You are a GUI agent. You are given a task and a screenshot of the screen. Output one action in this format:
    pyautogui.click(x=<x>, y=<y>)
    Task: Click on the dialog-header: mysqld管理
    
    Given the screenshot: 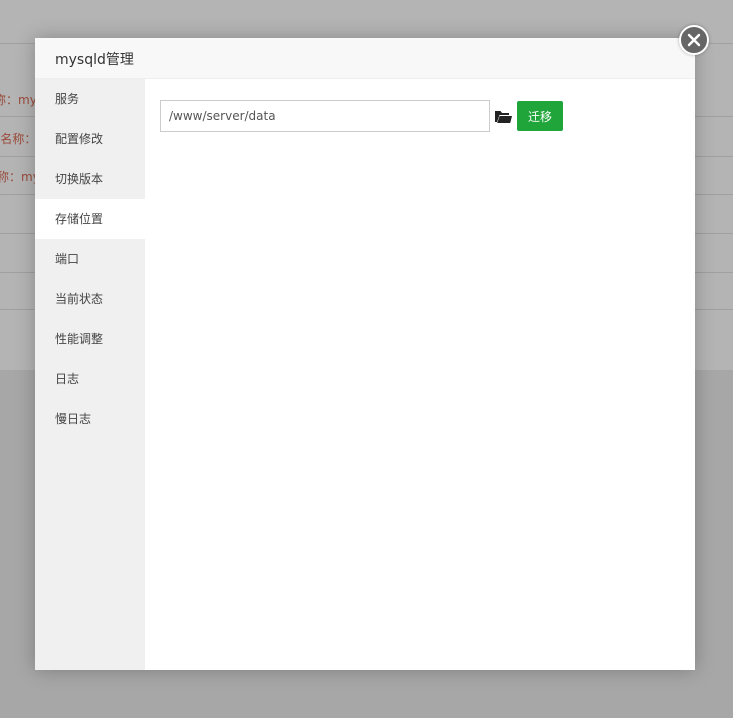 What is the action you would take?
    pyautogui.click(x=365, y=58)
    